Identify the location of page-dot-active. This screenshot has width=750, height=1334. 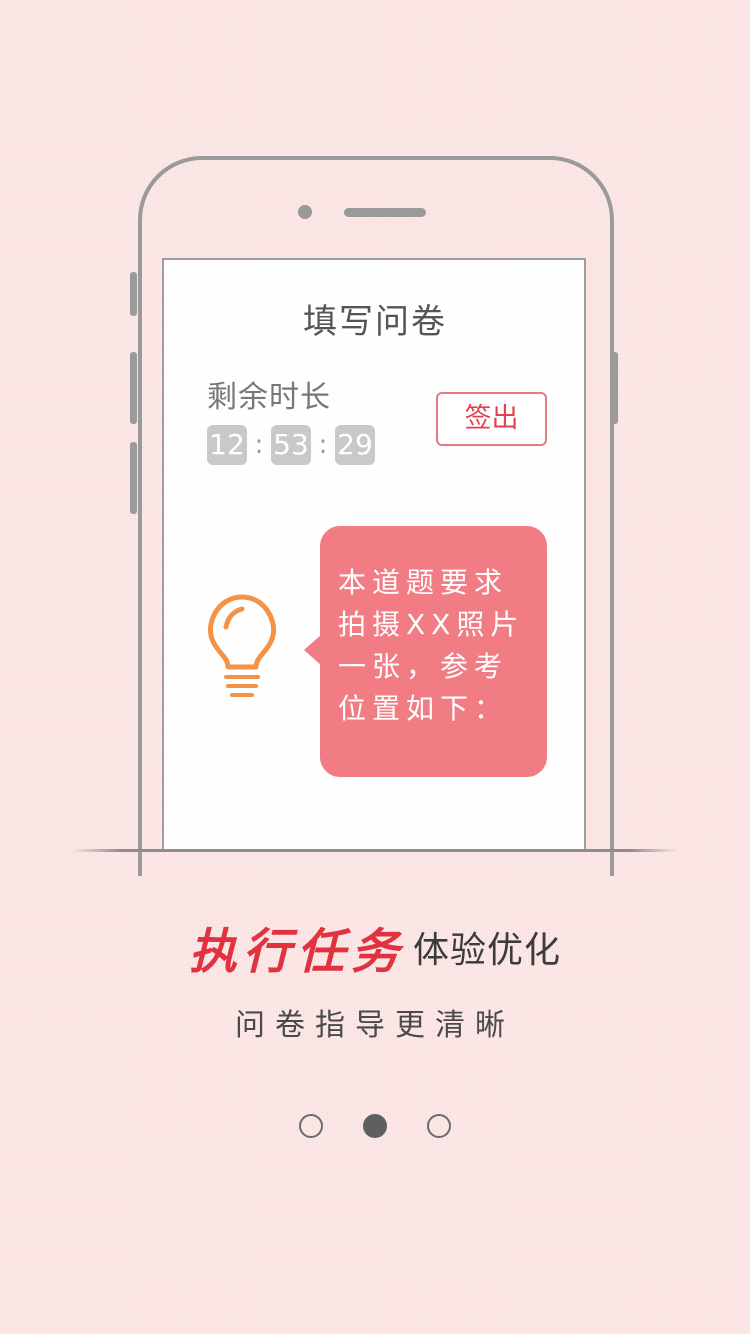
(375, 1126).